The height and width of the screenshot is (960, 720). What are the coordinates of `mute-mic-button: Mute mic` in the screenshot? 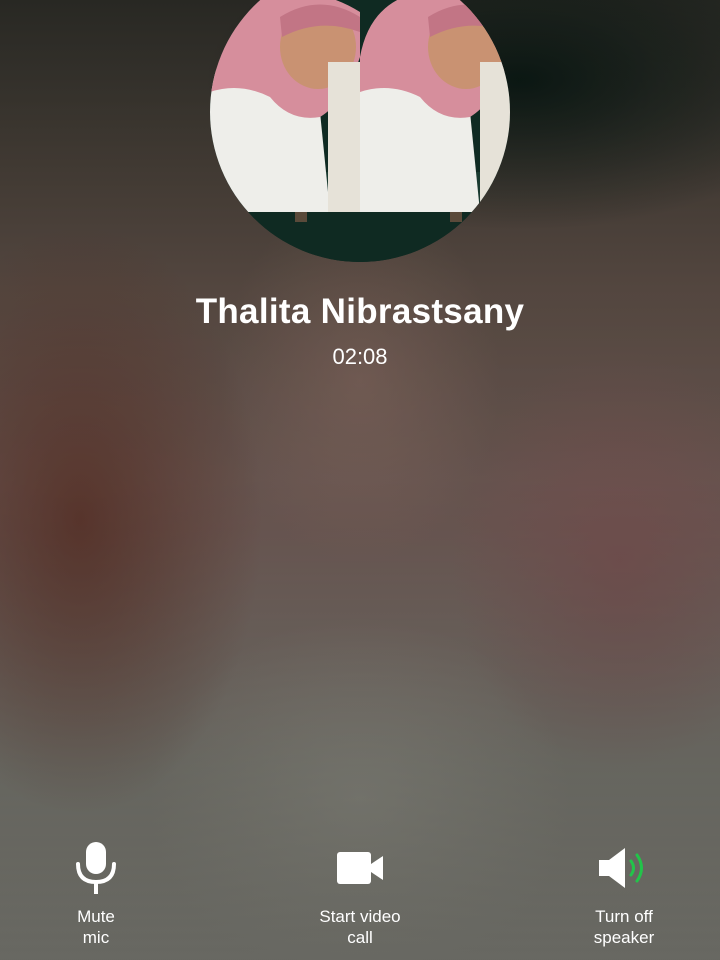 It's located at (96, 893).